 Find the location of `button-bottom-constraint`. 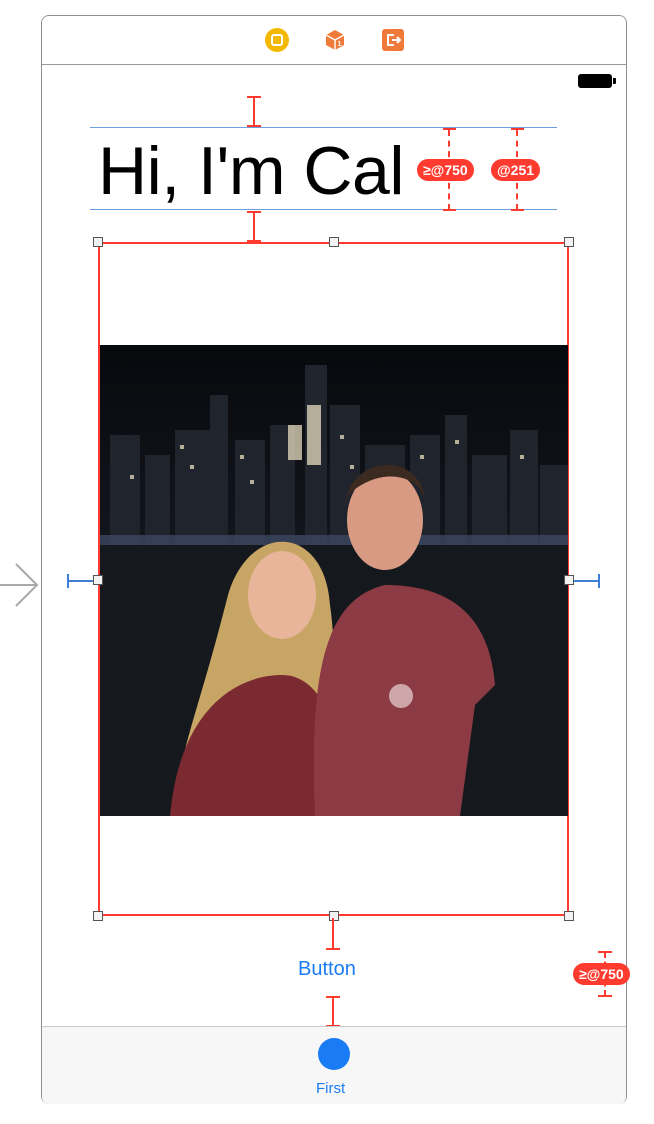

button-bottom-constraint is located at coordinates (333, 1012).